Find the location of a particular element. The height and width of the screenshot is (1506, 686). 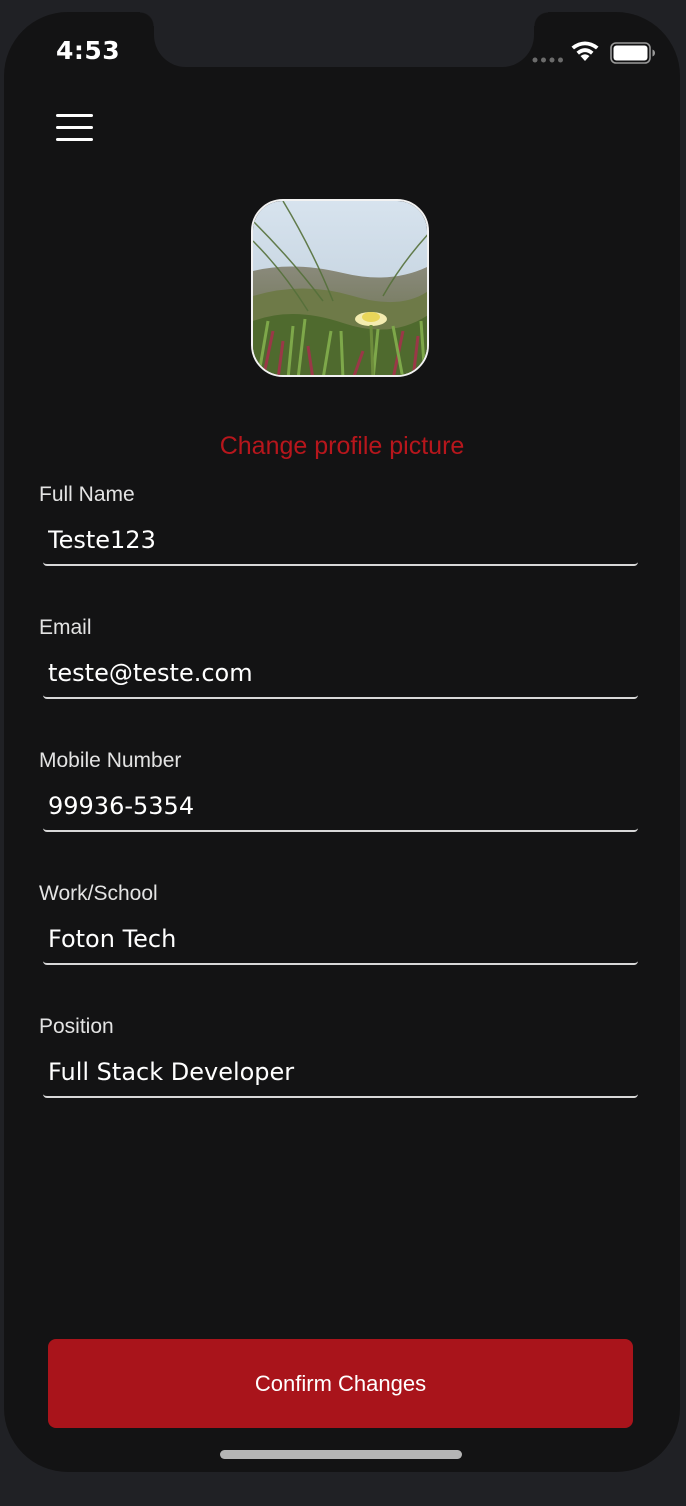

position-field: Position is located at coordinates (339, 1056).